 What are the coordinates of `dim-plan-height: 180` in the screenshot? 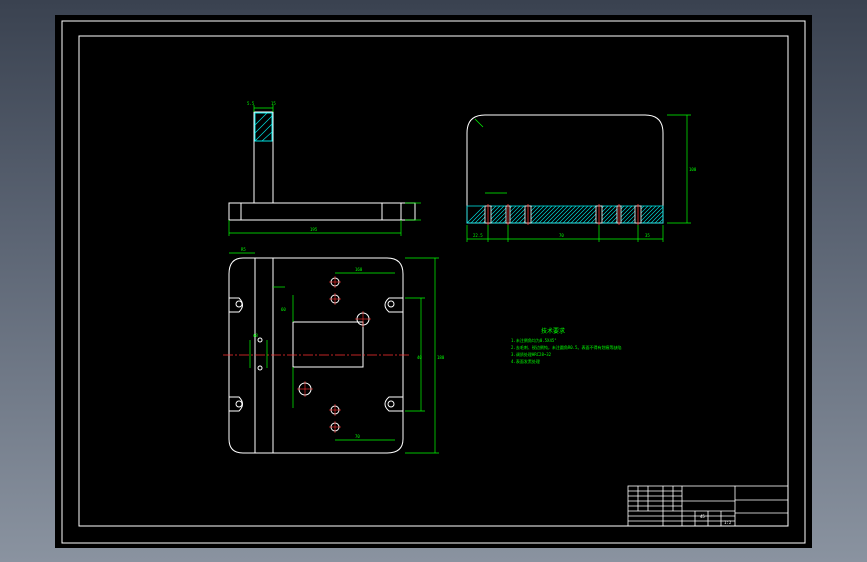 It's located at (441, 357).